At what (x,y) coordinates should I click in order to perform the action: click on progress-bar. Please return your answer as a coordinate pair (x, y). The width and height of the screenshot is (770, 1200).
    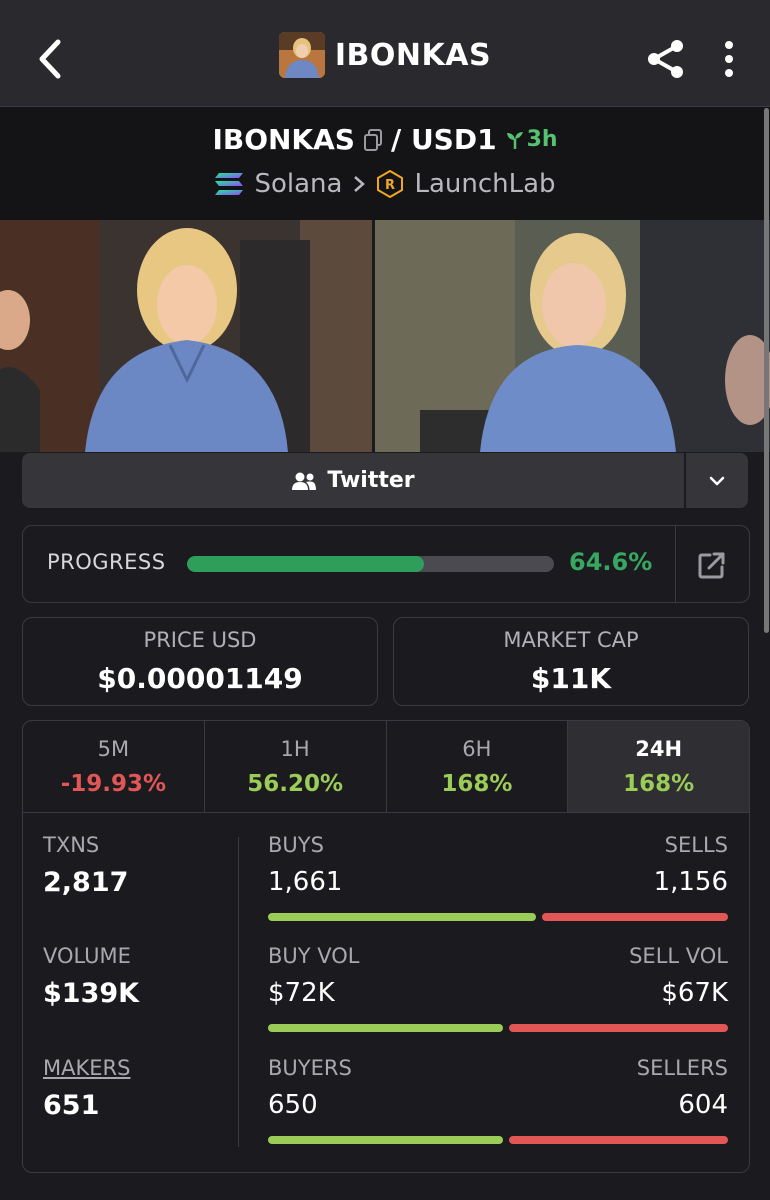
    Looking at the image, I should click on (370, 564).